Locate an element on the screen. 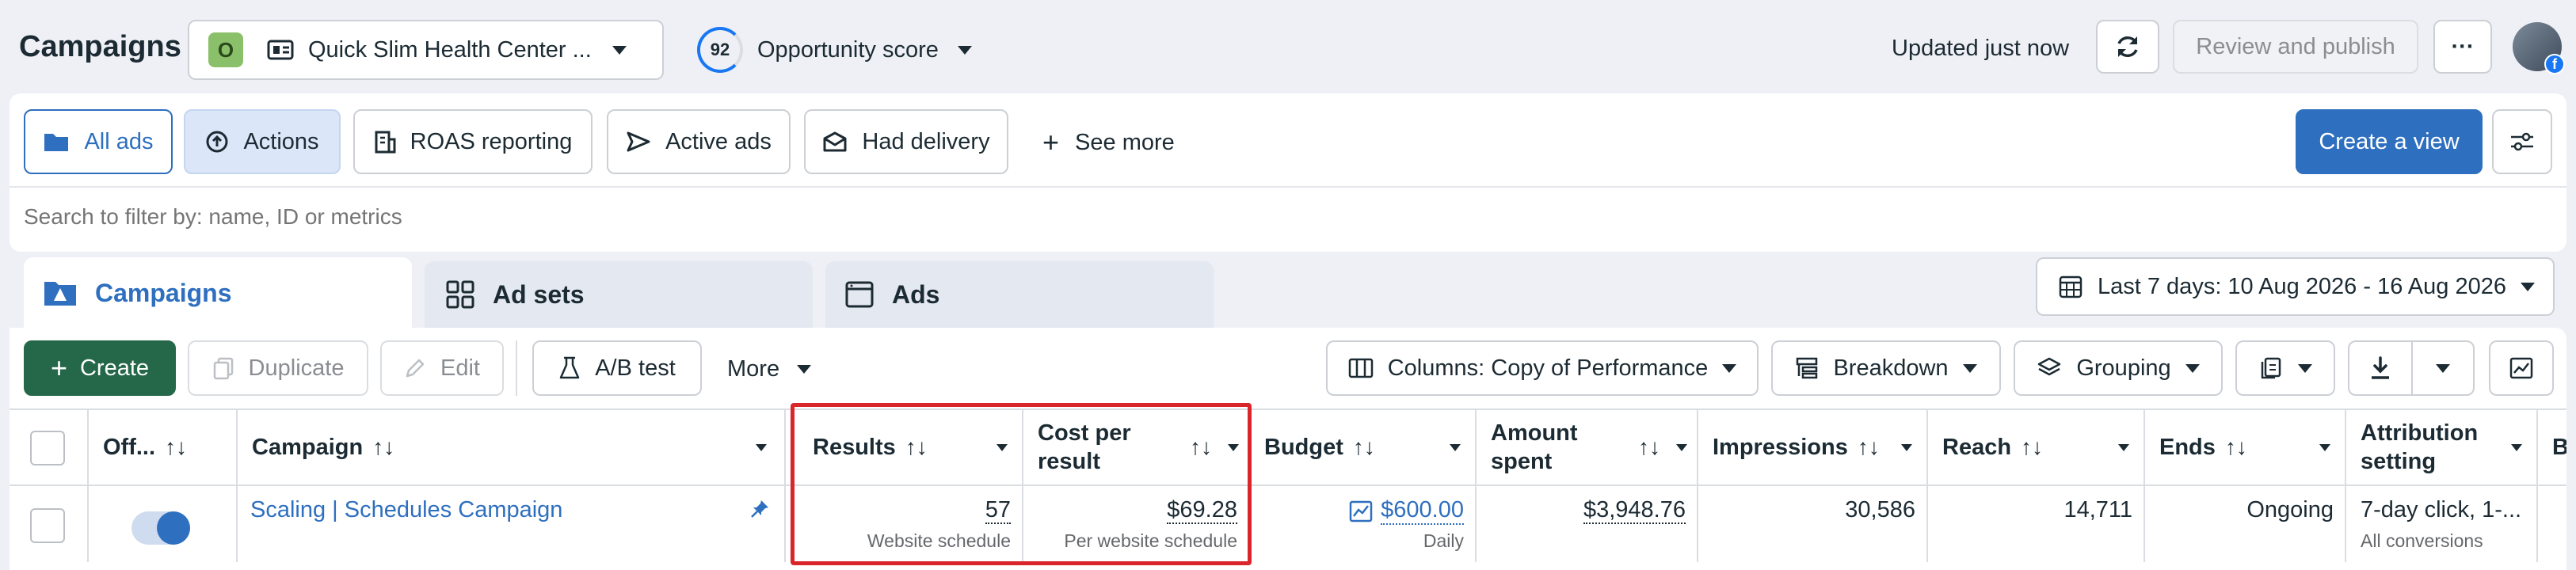 The image size is (2576, 570). tab-ad-sets: Ad sets is located at coordinates (619, 294).